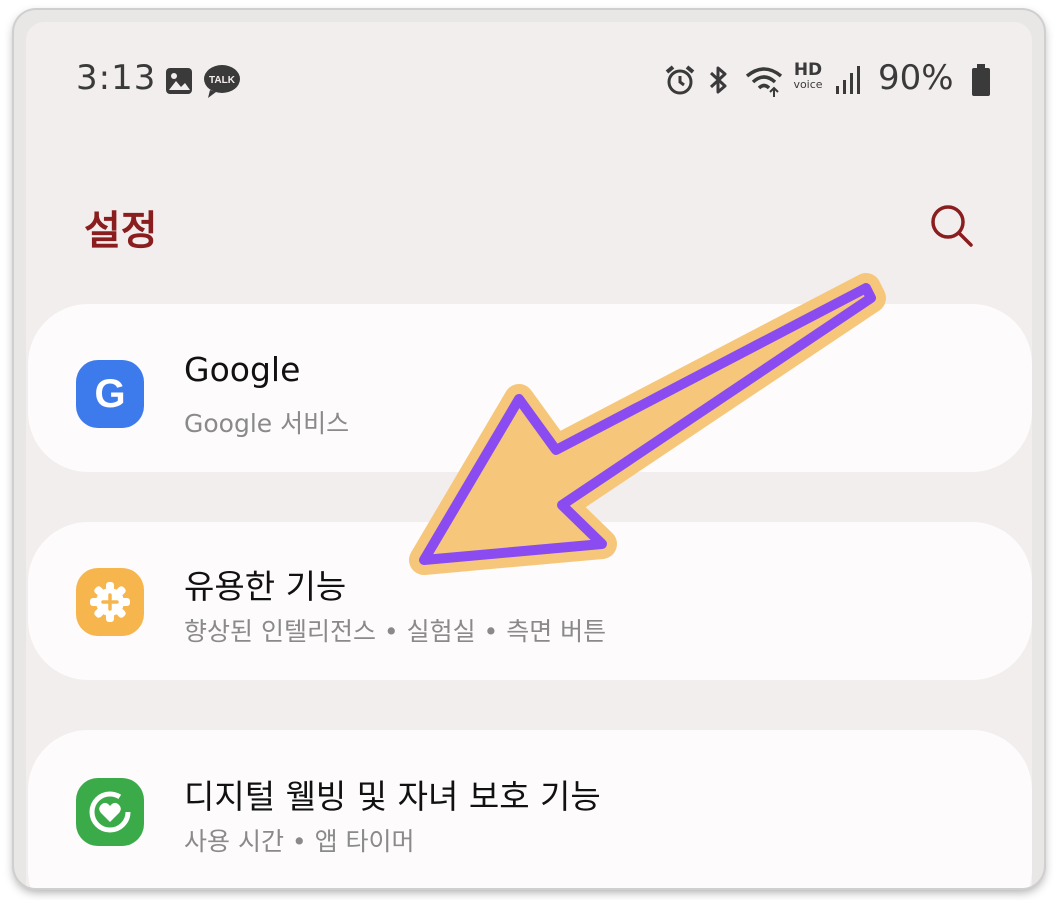 The image size is (1058, 900). Describe the element at coordinates (808, 84) in the screenshot. I see `voice-label: voice` at that location.